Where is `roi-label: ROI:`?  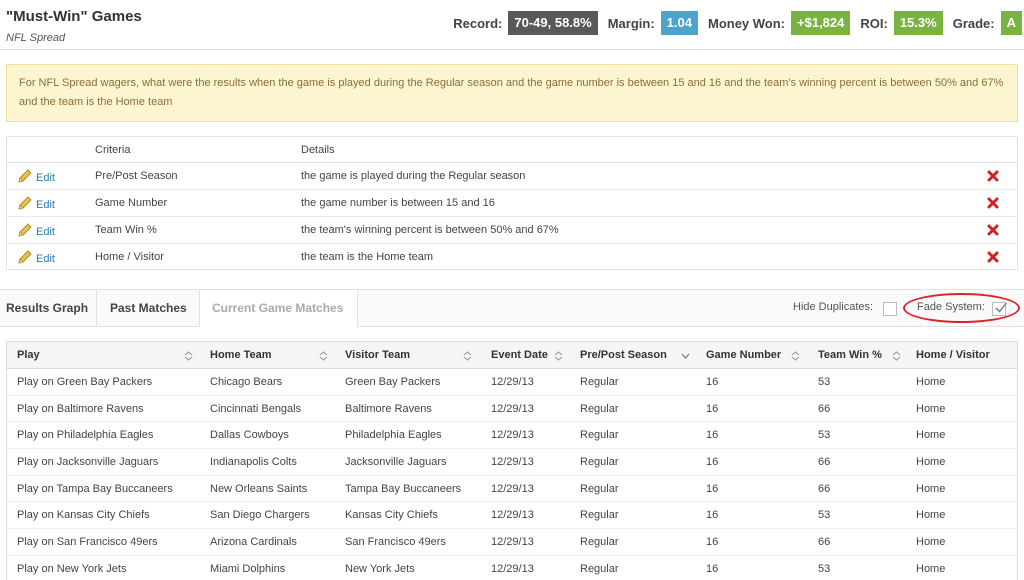
roi-label: ROI: is located at coordinates (874, 23).